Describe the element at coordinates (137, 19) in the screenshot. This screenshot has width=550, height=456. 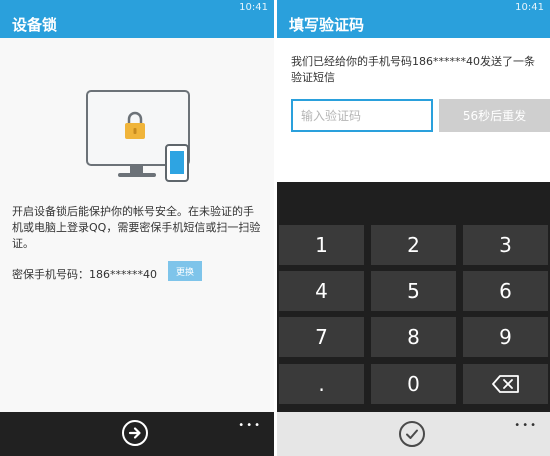
I see `header-bar: 10:41 设备锁` at that location.